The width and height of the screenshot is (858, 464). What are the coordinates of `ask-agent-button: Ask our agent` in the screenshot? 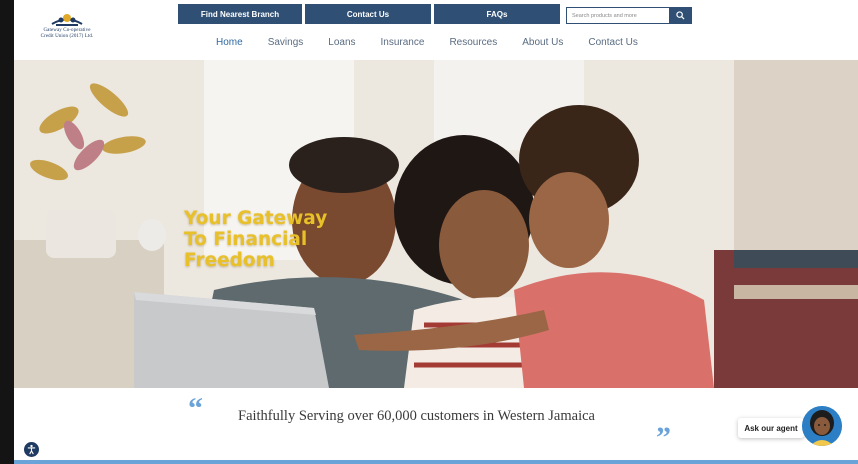 It's located at (771, 428).